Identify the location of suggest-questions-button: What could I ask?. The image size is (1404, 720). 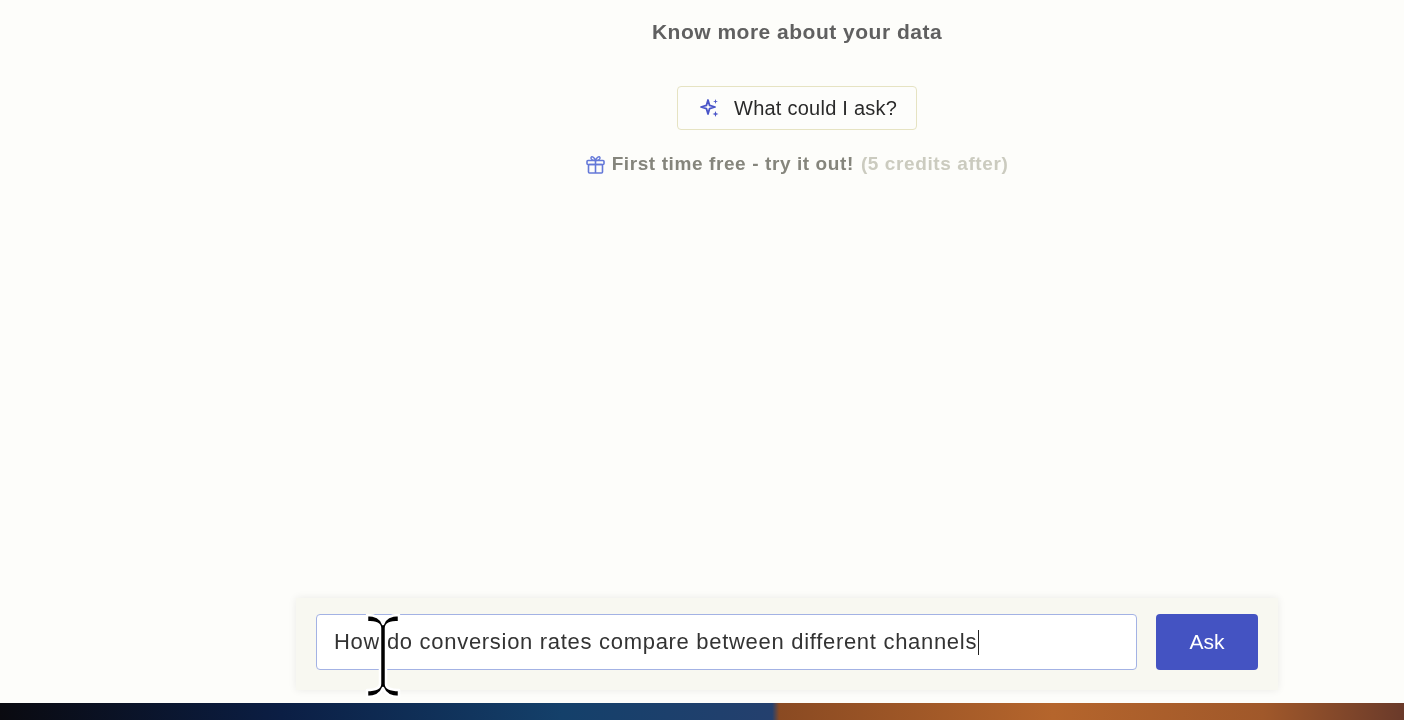
(797, 108).